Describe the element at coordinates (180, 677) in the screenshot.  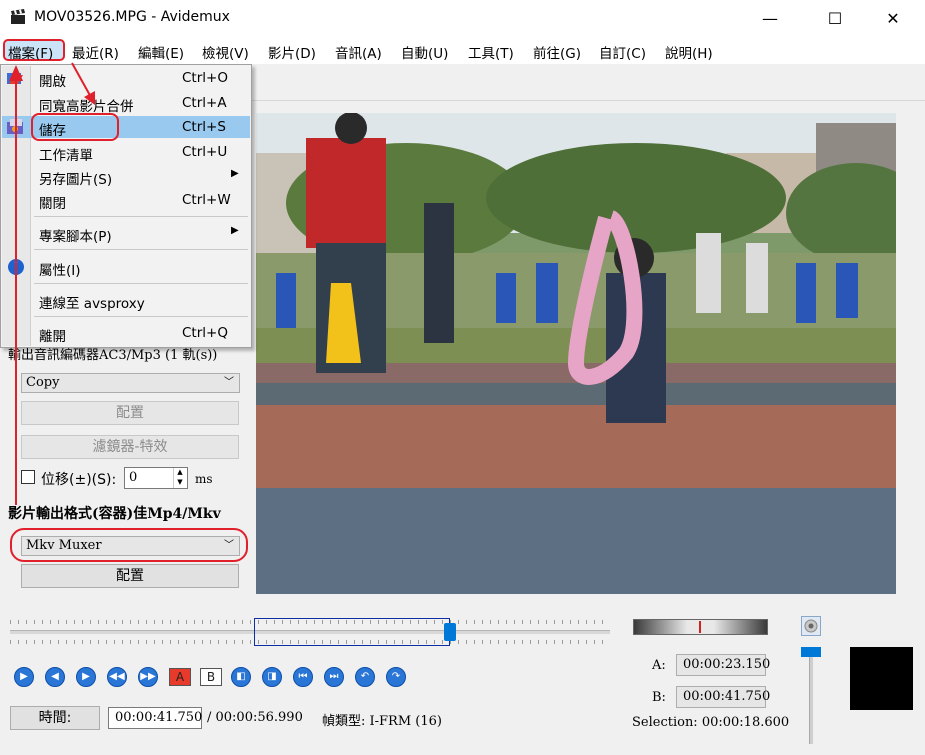
I see `set-marker-a-icon: A` at that location.